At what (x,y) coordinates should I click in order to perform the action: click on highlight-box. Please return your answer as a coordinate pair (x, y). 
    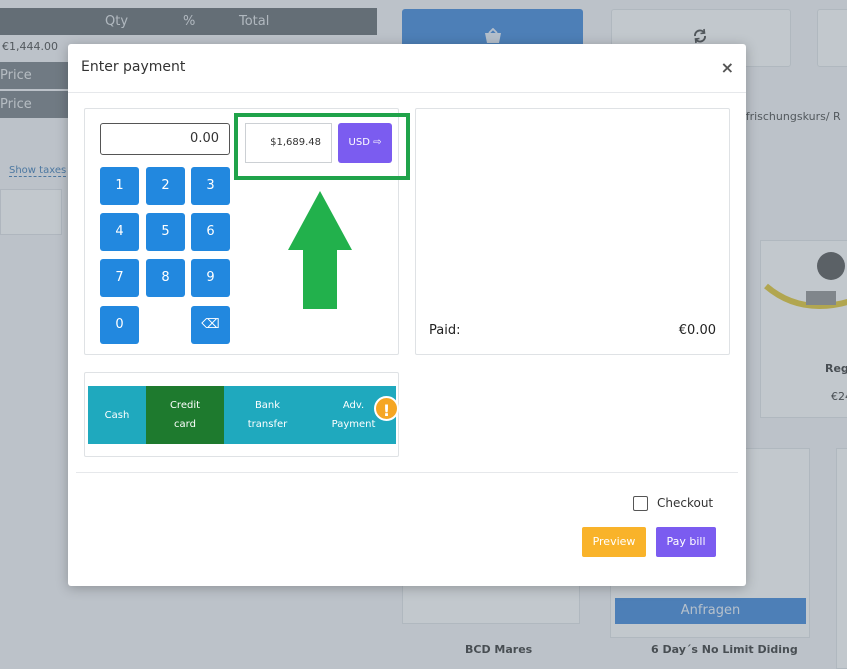
    Looking at the image, I should click on (322, 146).